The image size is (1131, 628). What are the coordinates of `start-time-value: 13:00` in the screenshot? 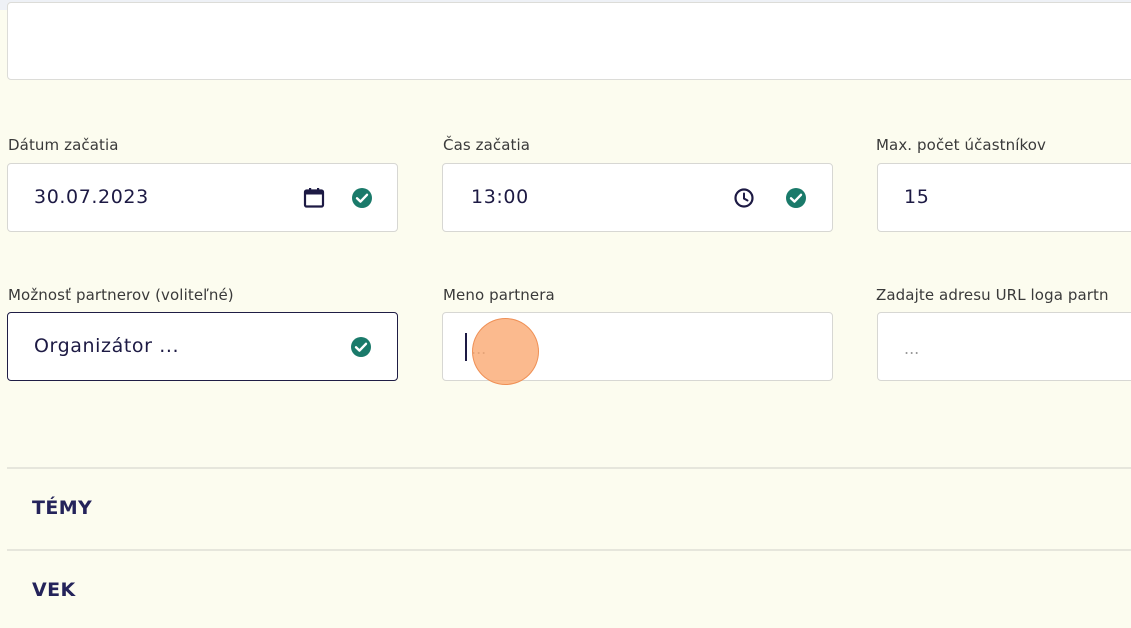 It's located at (500, 197).